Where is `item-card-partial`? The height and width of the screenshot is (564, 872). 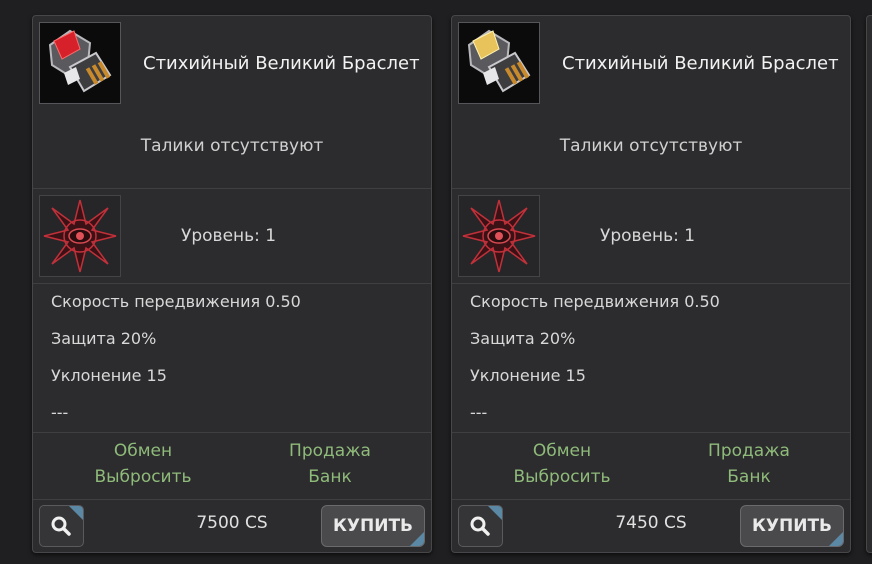
item-card-partial is located at coordinates (869, 284).